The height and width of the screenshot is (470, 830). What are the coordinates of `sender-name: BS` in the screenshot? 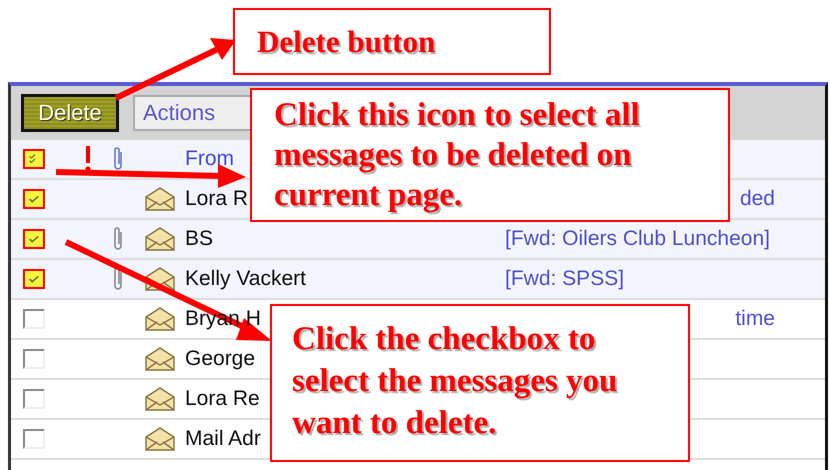 It's located at (199, 238).